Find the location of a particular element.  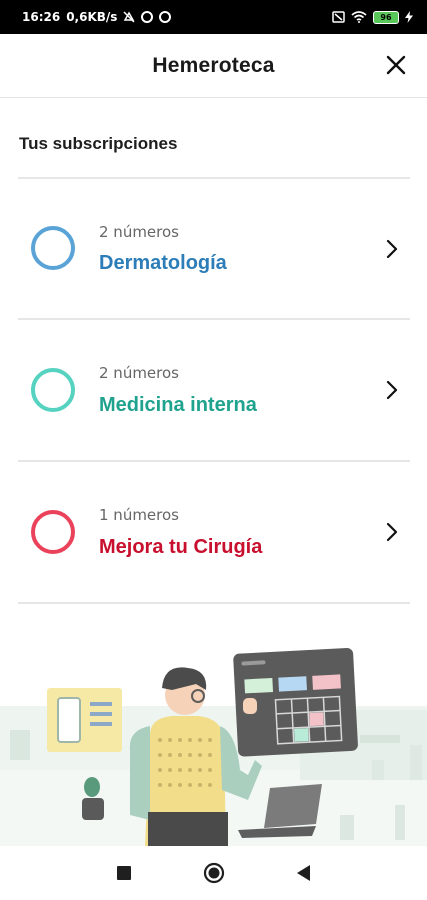

home-icon is located at coordinates (213, 873).